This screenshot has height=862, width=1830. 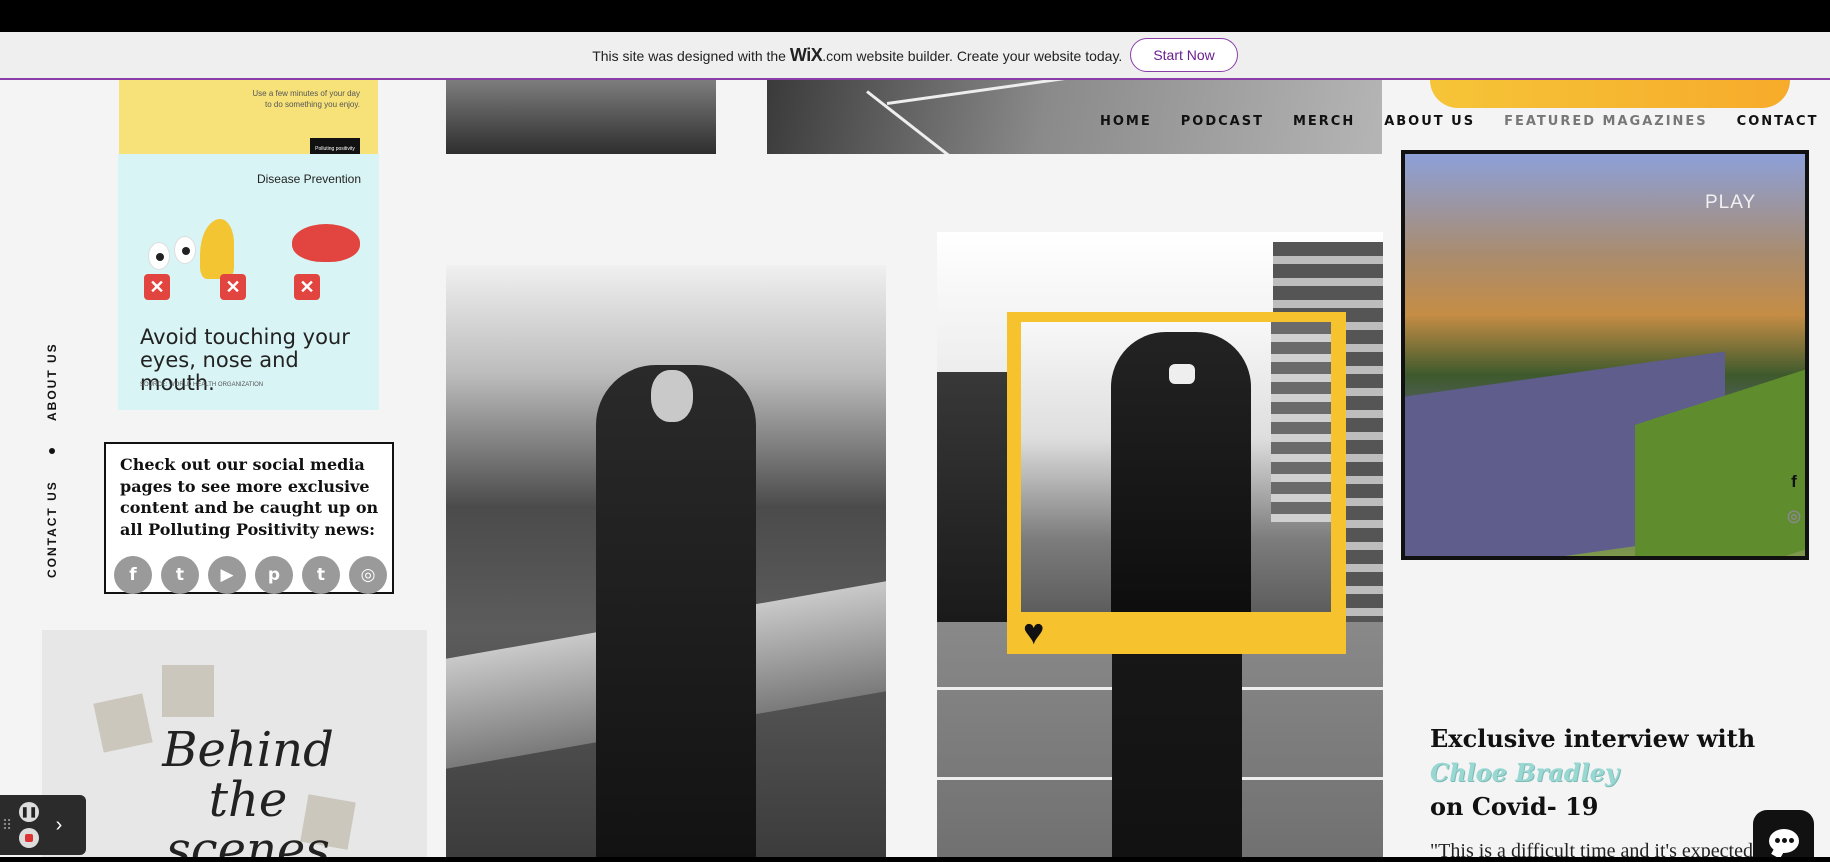 I want to click on nose-icon, so click(x=217, y=249).